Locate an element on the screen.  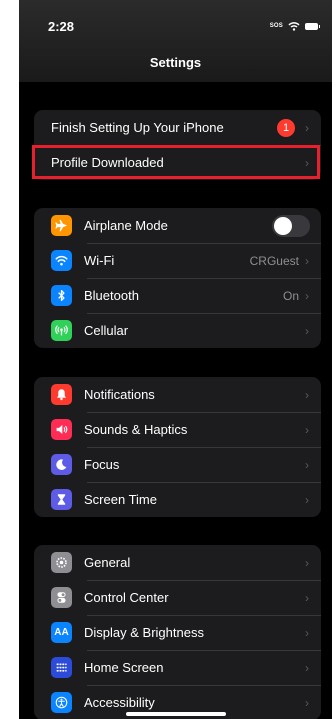
bluetooth-label: Bluetooth is located at coordinates (111, 295).